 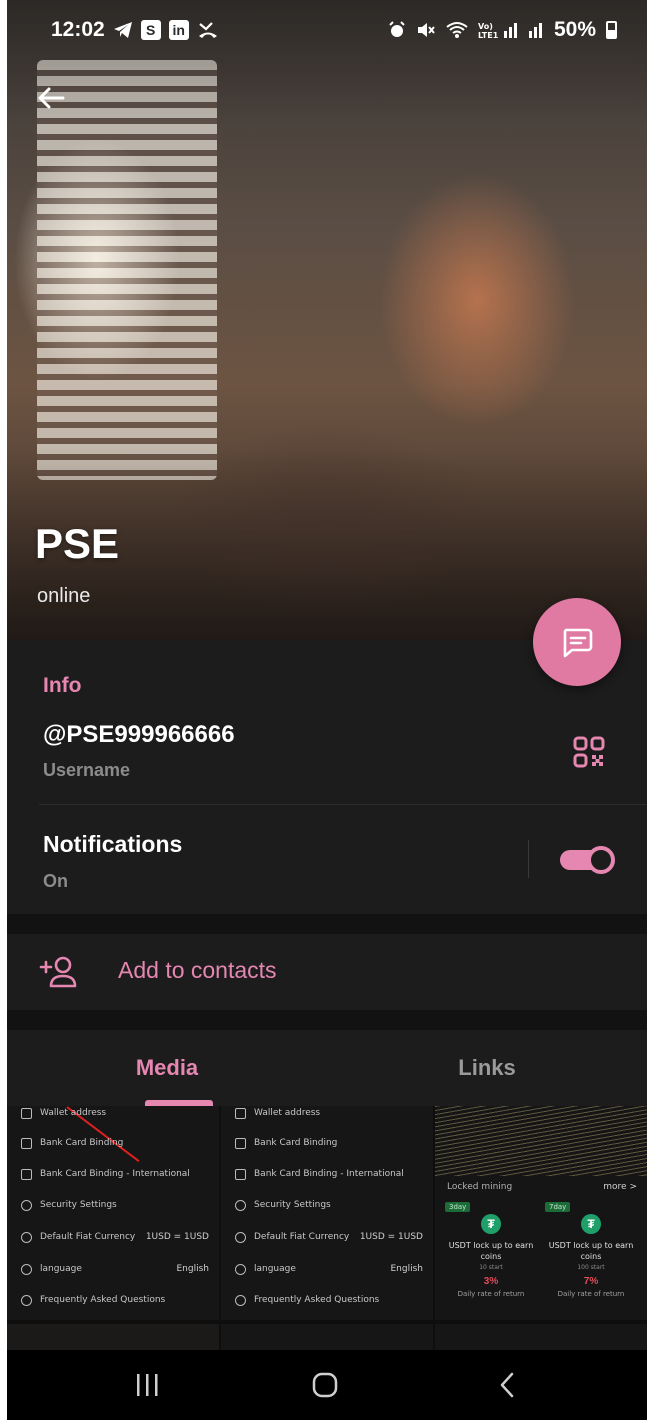 What do you see at coordinates (558, 1207) in the screenshot?
I see `mining-card-tag: 7day` at bounding box center [558, 1207].